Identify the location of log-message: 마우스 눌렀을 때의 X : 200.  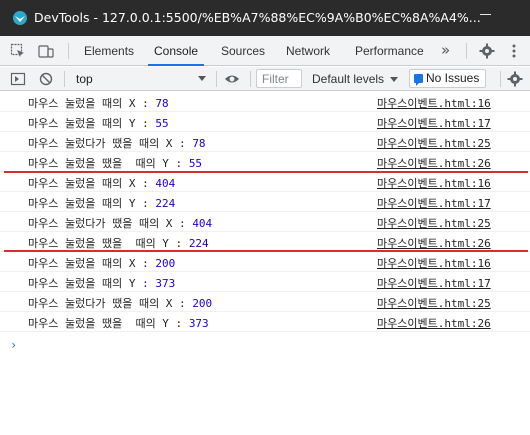
(101, 263).